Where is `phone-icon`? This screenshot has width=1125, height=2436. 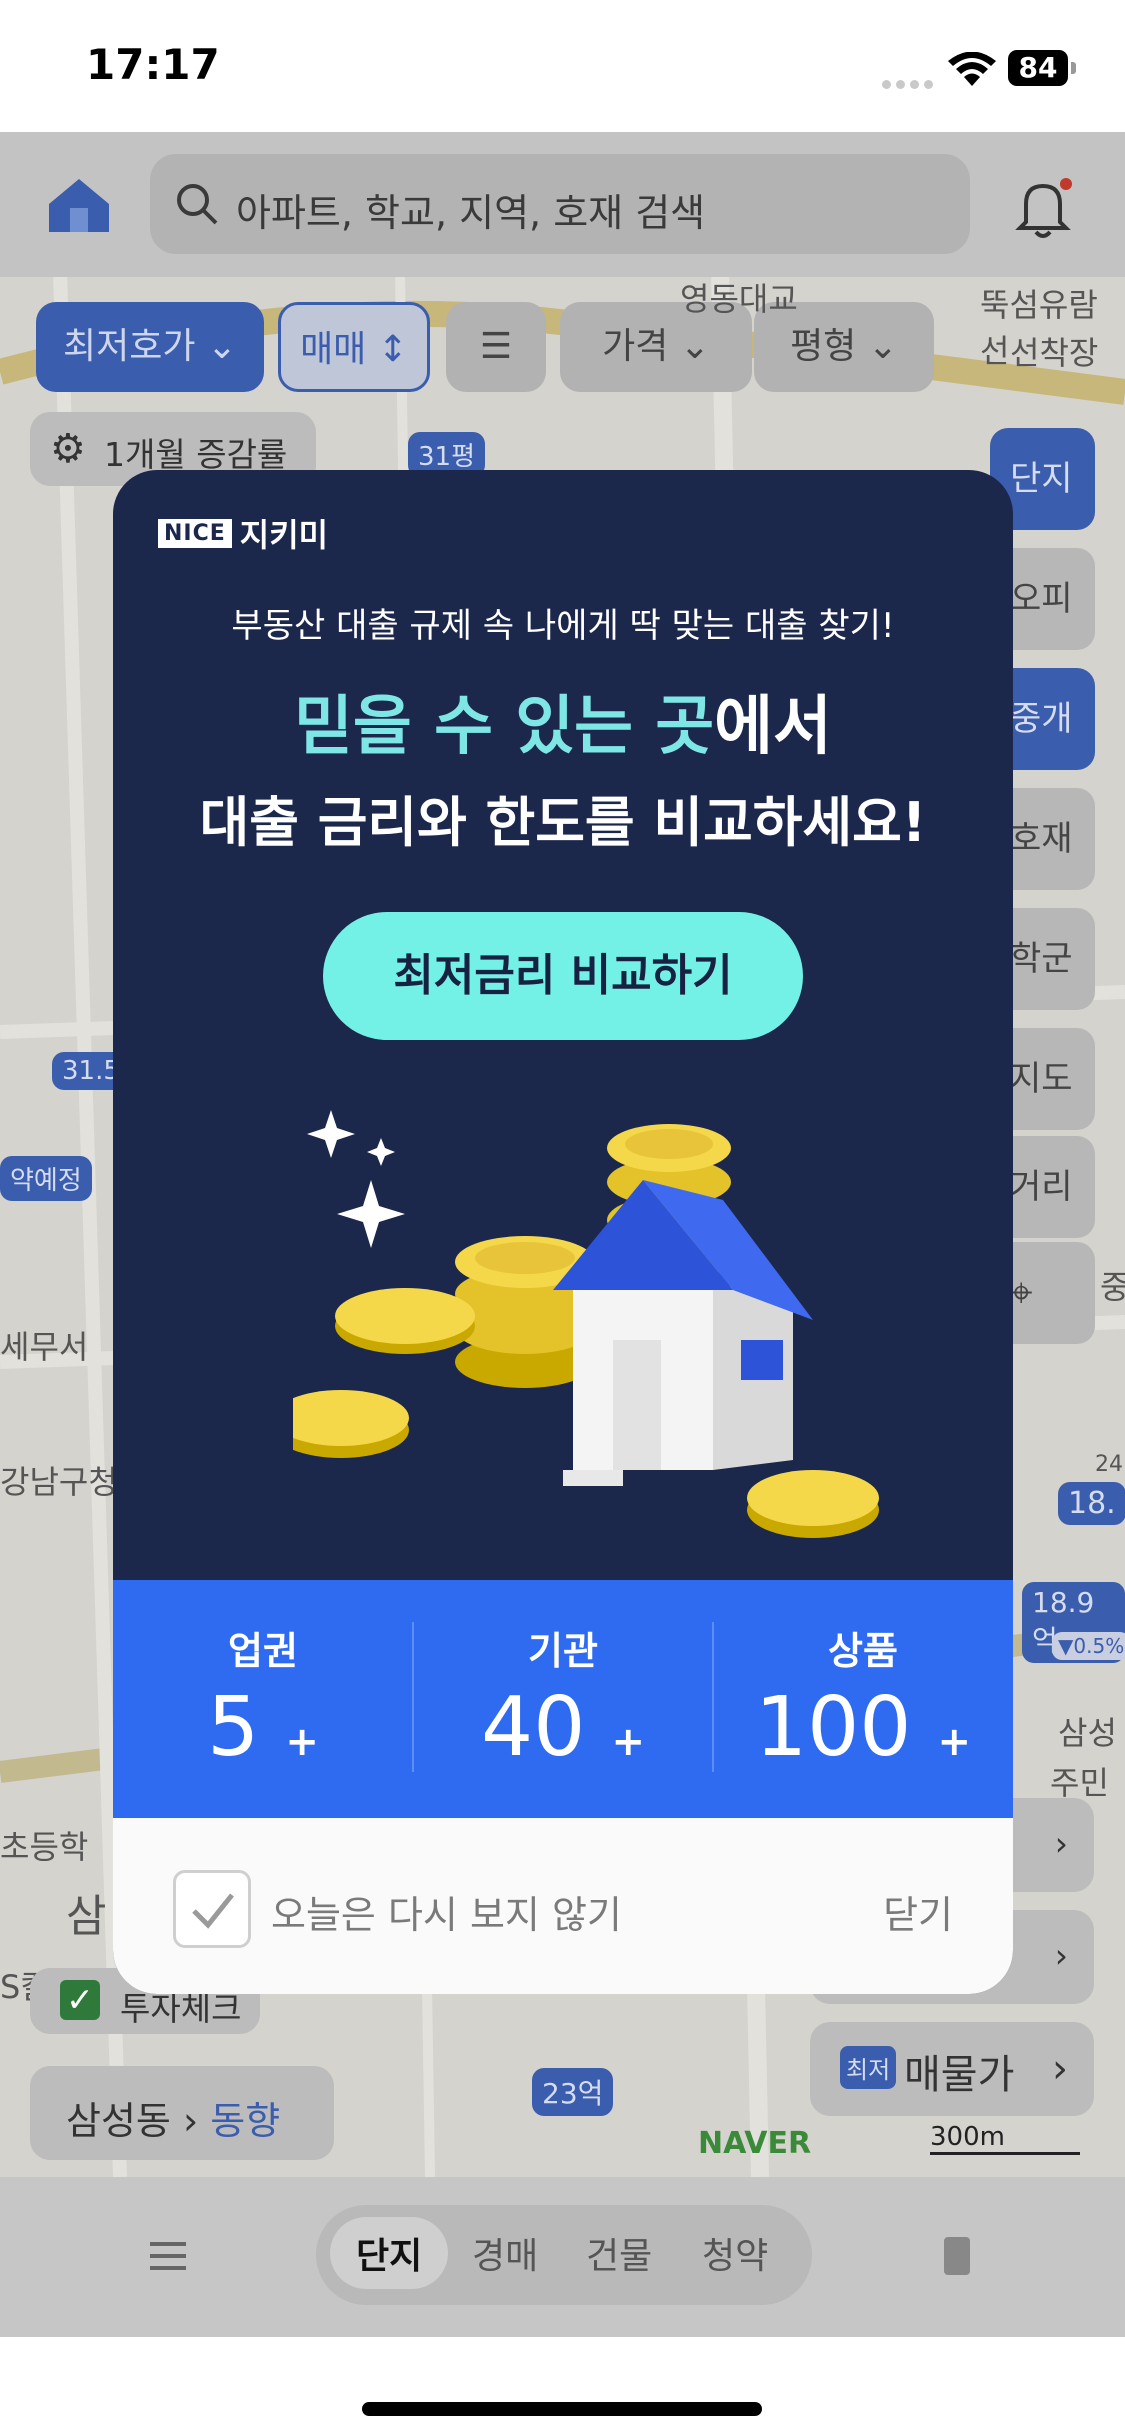 phone-icon is located at coordinates (957, 2256).